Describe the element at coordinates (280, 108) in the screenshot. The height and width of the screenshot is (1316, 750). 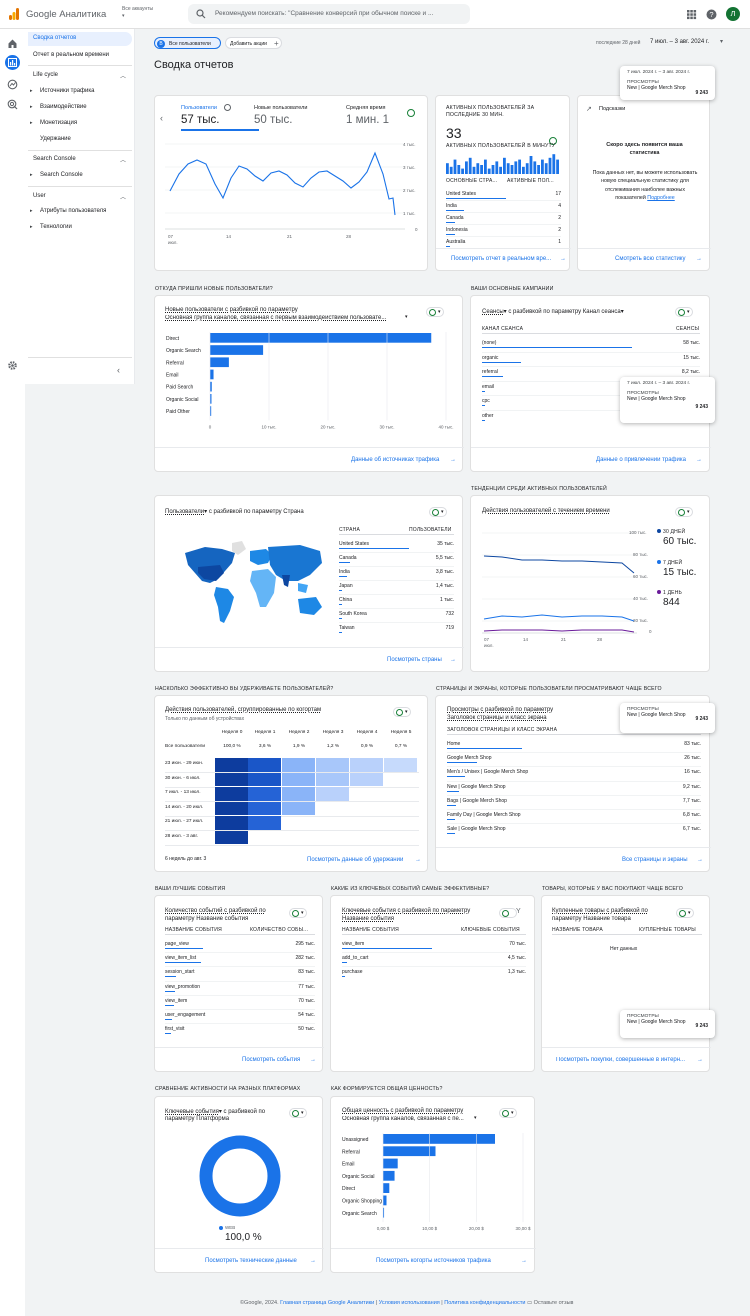
I see `kpi-new-users-label: Новые пользователи` at that location.